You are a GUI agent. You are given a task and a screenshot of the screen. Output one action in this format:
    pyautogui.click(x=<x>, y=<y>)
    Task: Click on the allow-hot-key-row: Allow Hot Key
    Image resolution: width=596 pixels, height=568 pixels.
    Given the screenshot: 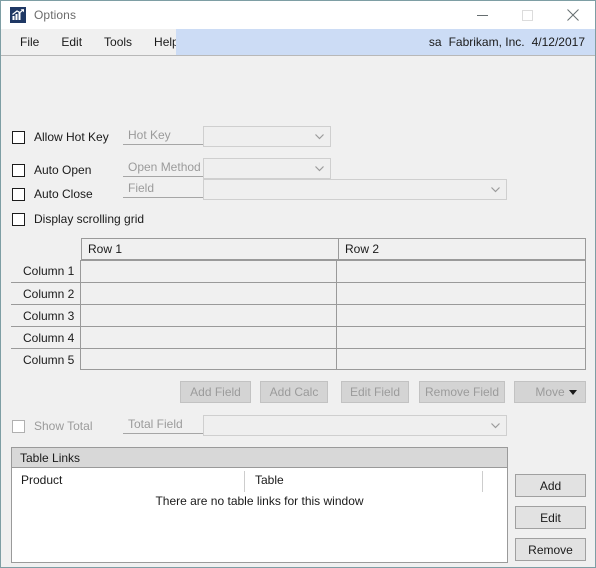 What is the action you would take?
    pyautogui.click(x=60, y=137)
    